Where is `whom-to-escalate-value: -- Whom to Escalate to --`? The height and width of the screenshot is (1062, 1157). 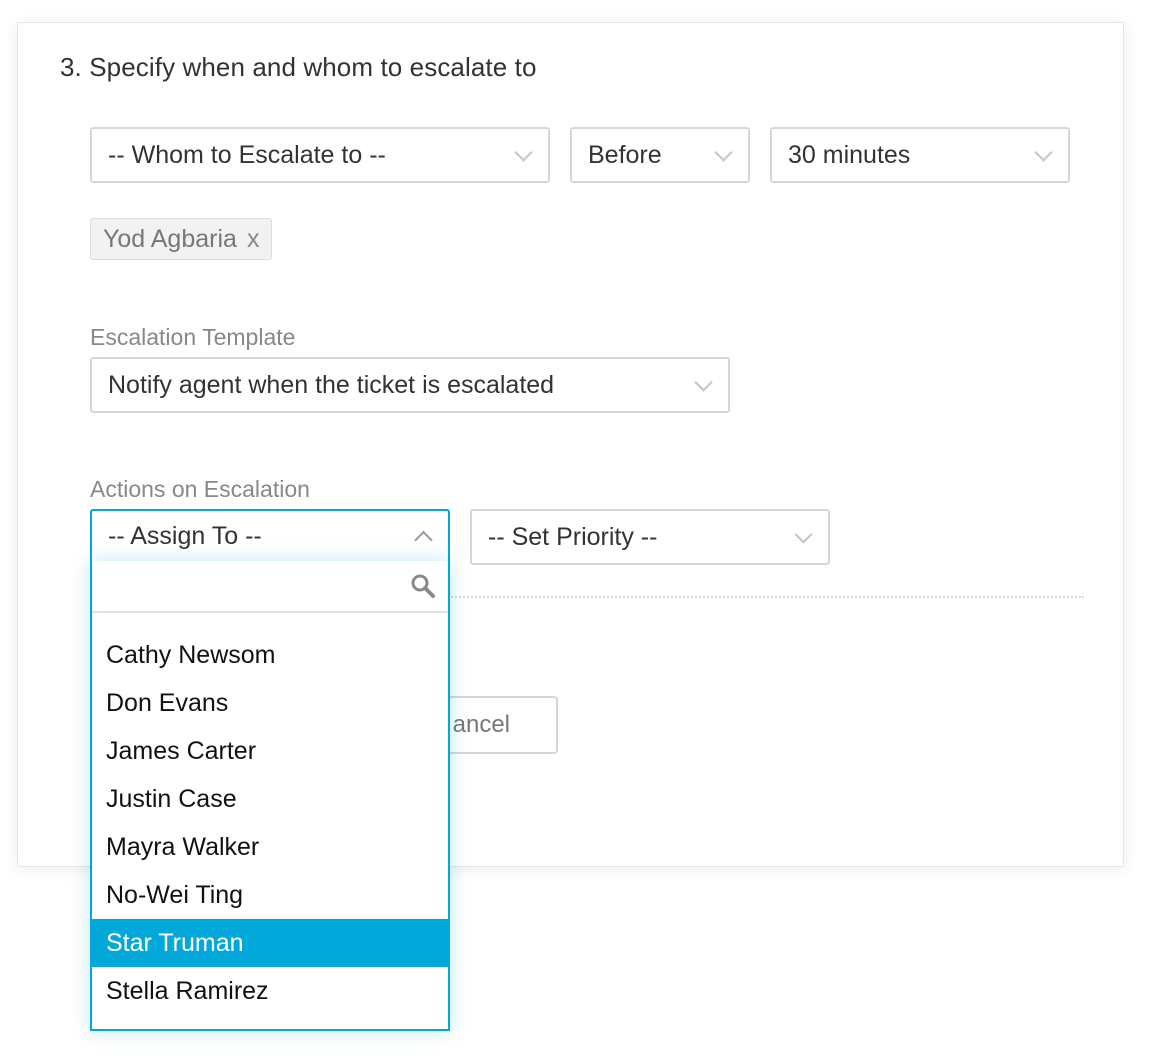 whom-to-escalate-value: -- Whom to Escalate to -- is located at coordinates (247, 154).